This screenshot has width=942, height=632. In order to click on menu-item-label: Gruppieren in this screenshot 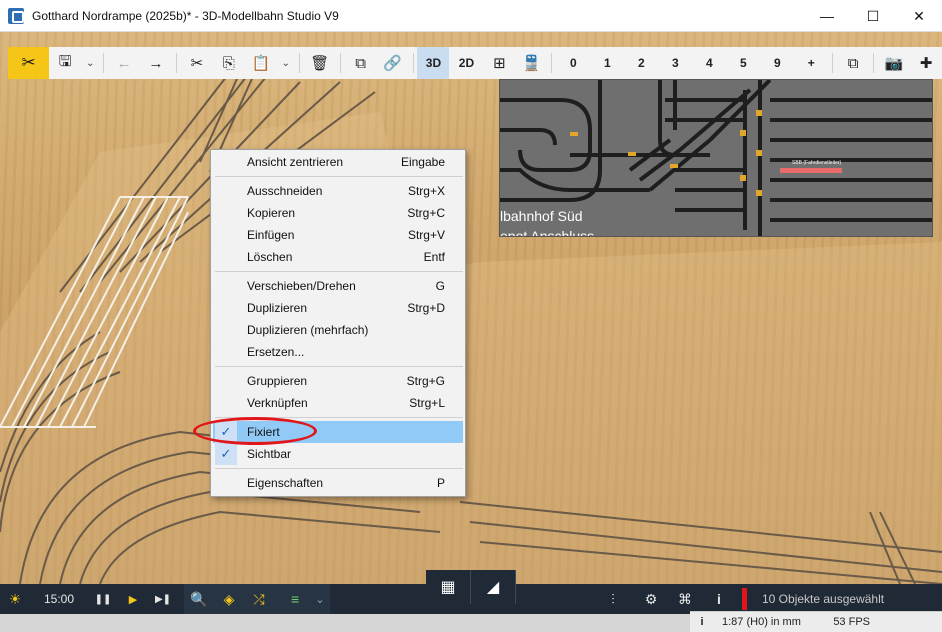, I will do `click(277, 381)`.